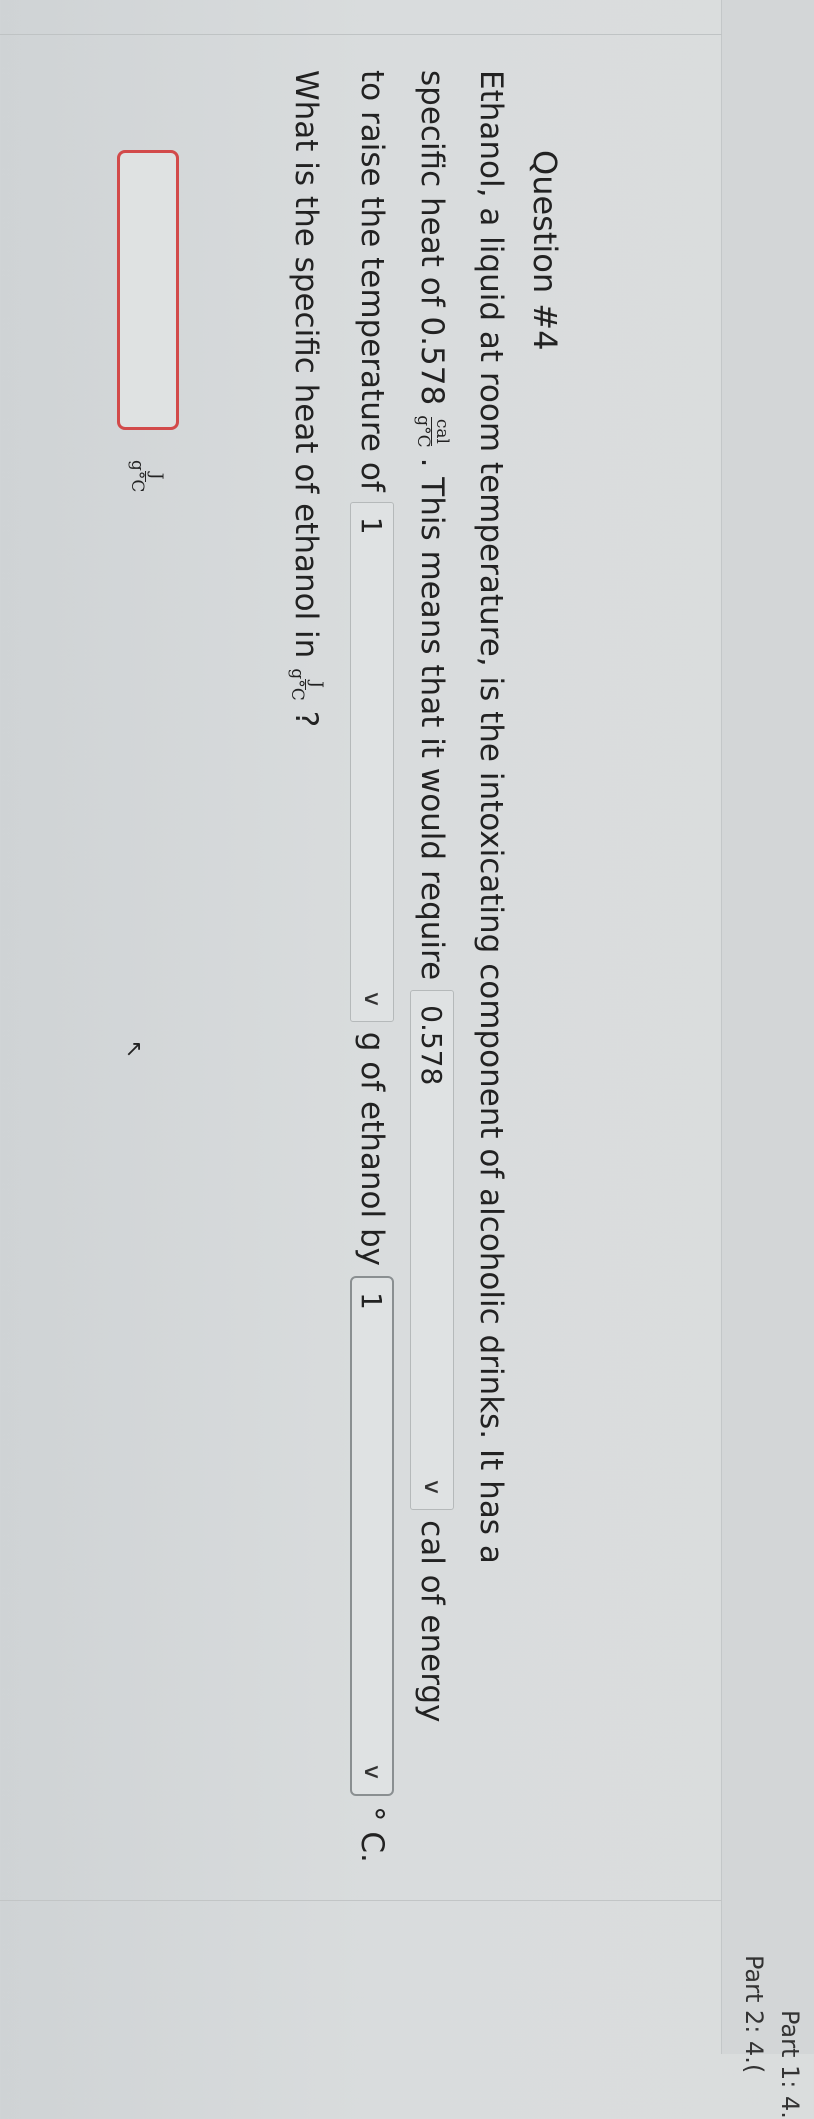 This screenshot has height=2119, width=814. What do you see at coordinates (305, 719) in the screenshot?
I see `question-text: ?` at bounding box center [305, 719].